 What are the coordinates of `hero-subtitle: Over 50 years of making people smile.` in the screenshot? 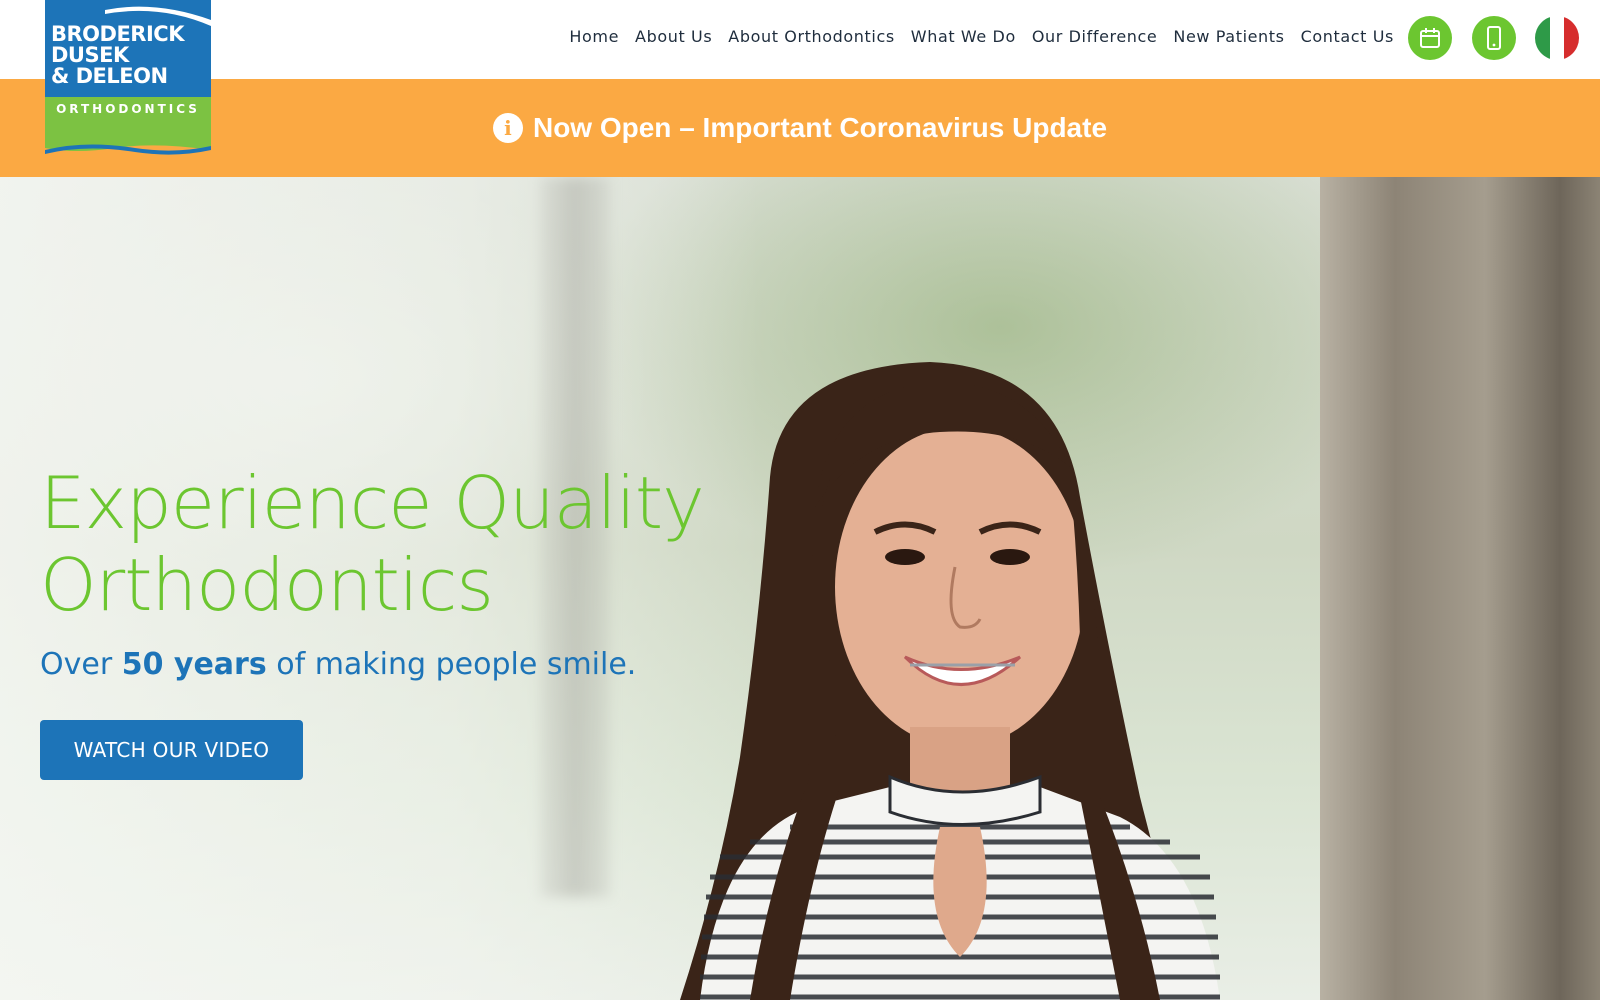 It's located at (338, 664).